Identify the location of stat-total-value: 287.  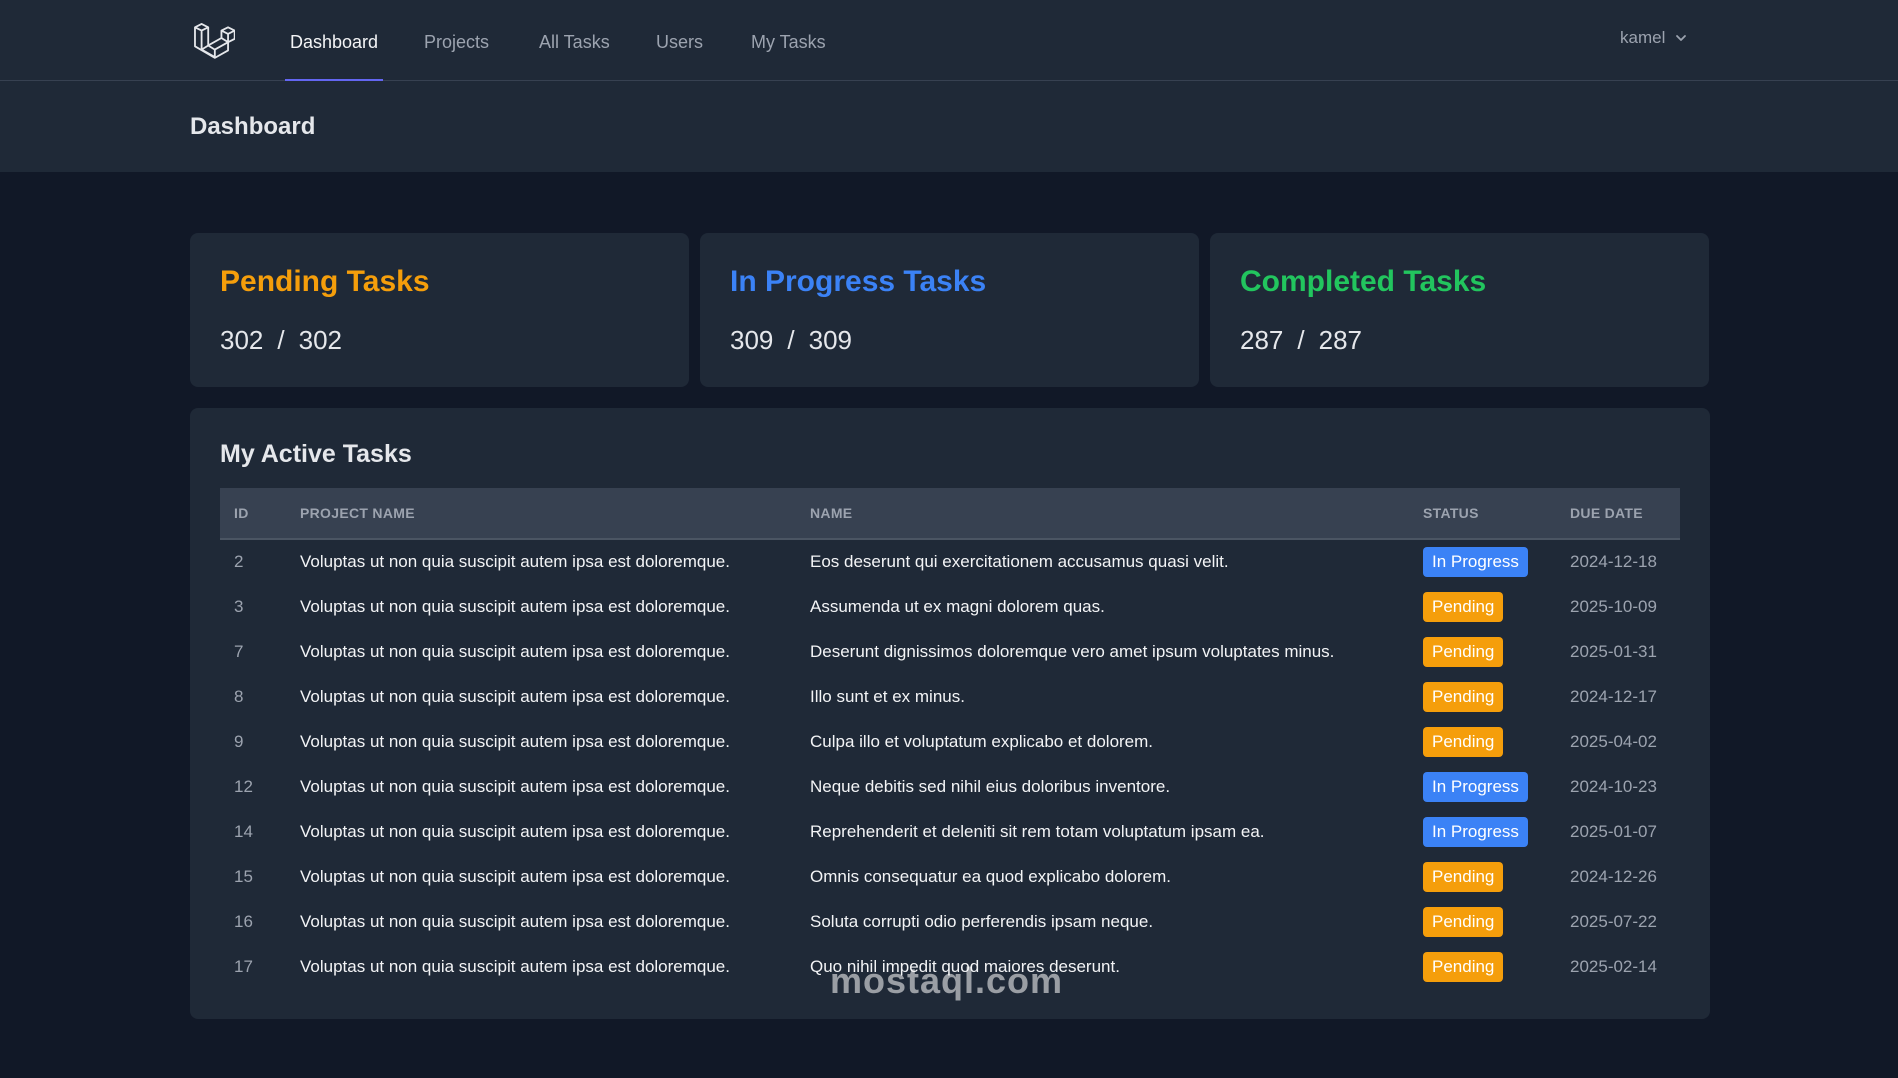
(1340, 340).